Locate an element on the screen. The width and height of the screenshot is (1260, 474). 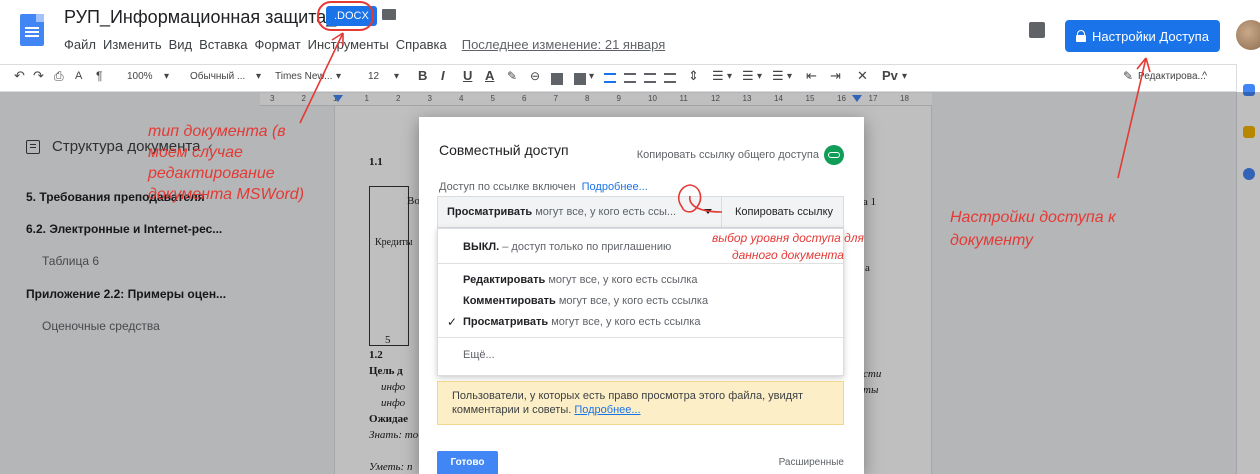
align-justify-icon is located at coordinates (670, 78).